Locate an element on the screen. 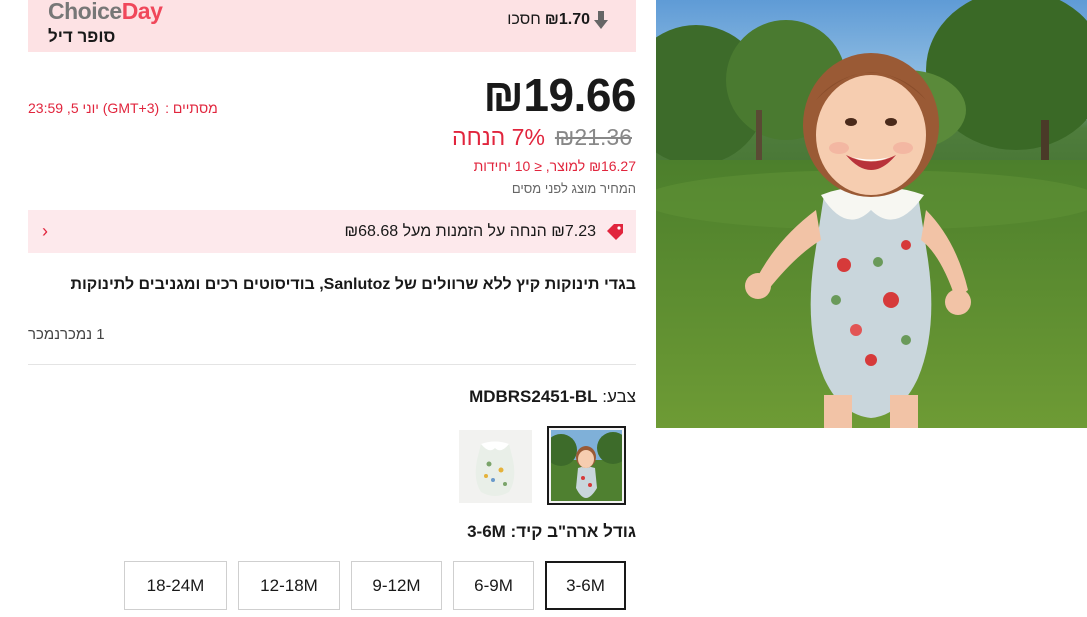 The image size is (1087, 617). promo-end-date: יוני 5, 23:59 (GMT+3) is located at coordinates (94, 108).